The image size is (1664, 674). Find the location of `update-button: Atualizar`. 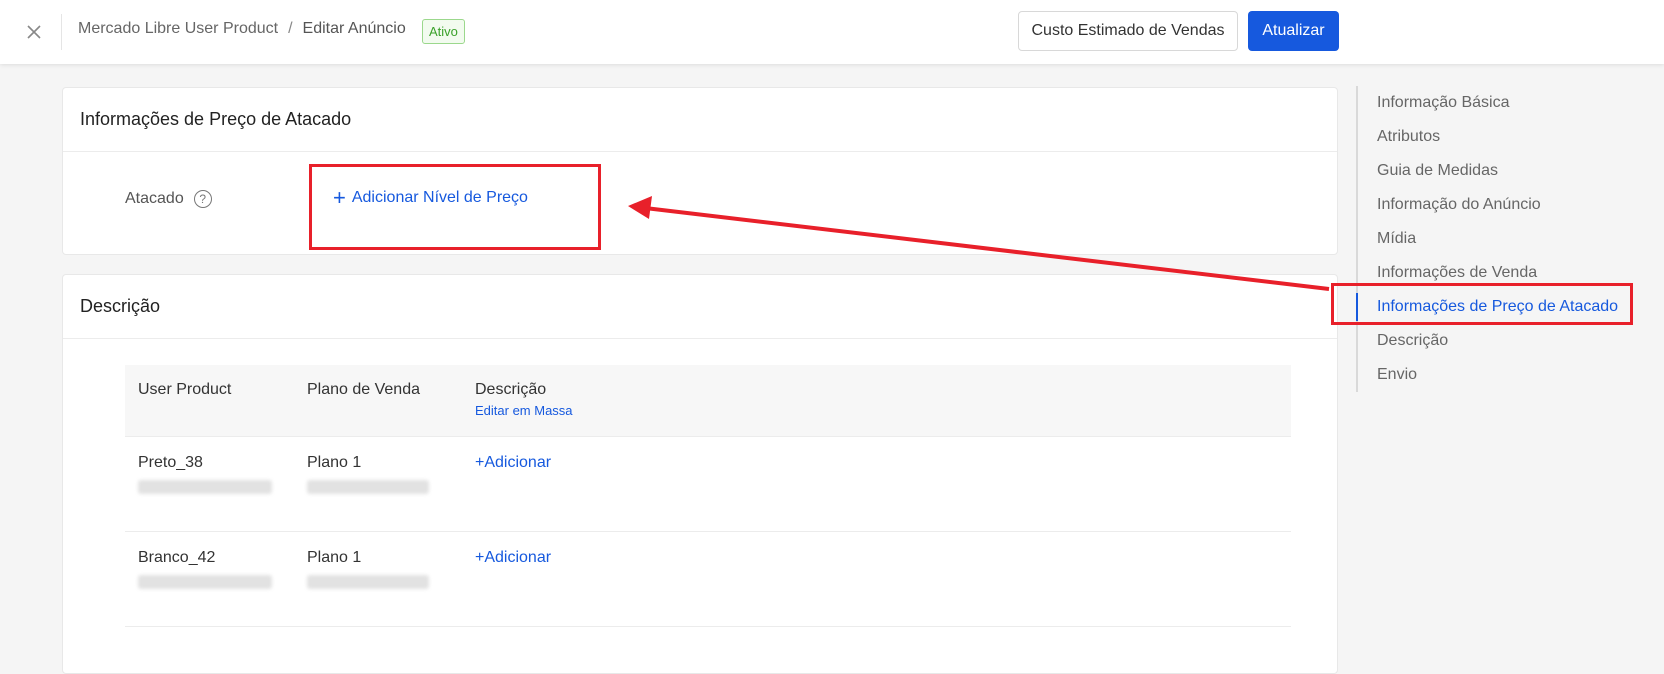

update-button: Atualizar is located at coordinates (1293, 31).